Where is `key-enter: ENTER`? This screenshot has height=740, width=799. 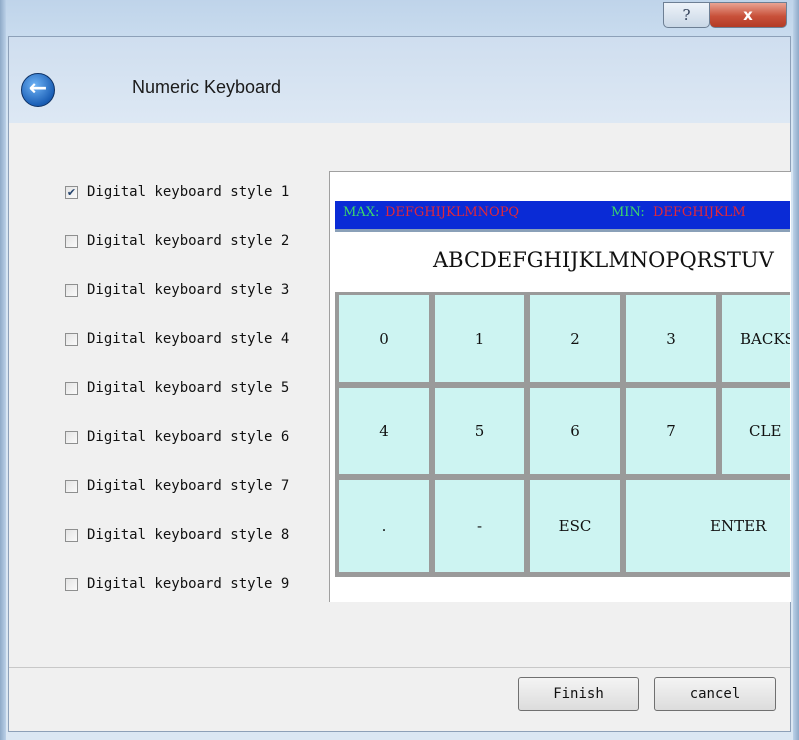 key-enter: ENTER is located at coordinates (708, 526).